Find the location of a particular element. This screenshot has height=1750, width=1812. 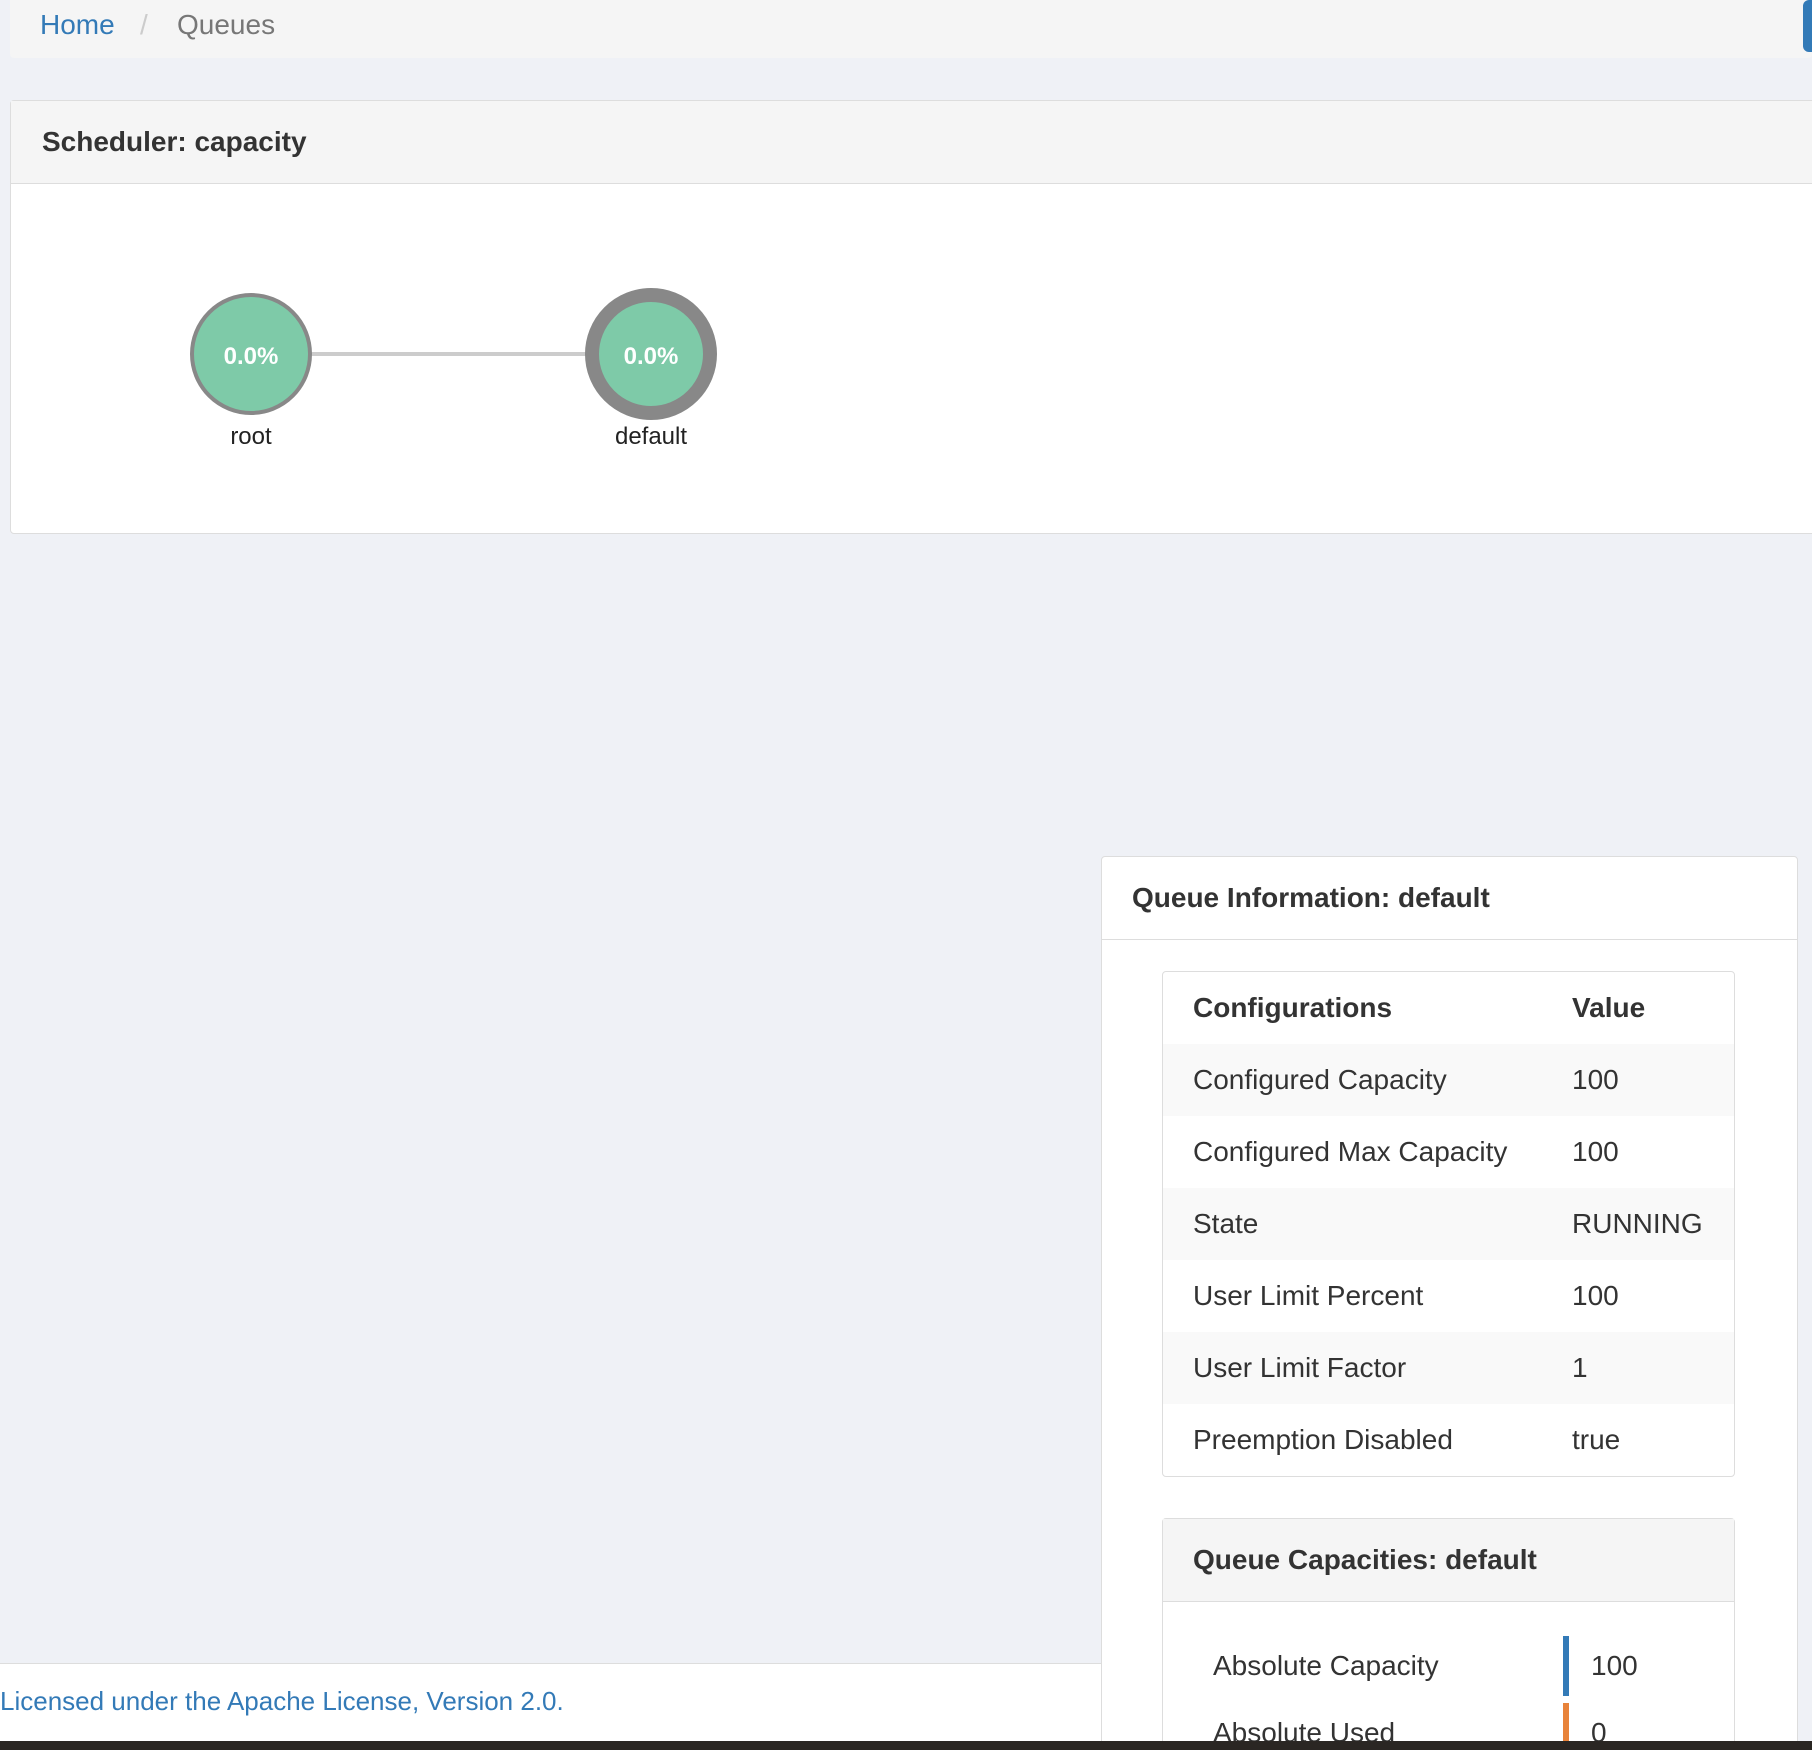

window-bottom-edge is located at coordinates (906, 1745).